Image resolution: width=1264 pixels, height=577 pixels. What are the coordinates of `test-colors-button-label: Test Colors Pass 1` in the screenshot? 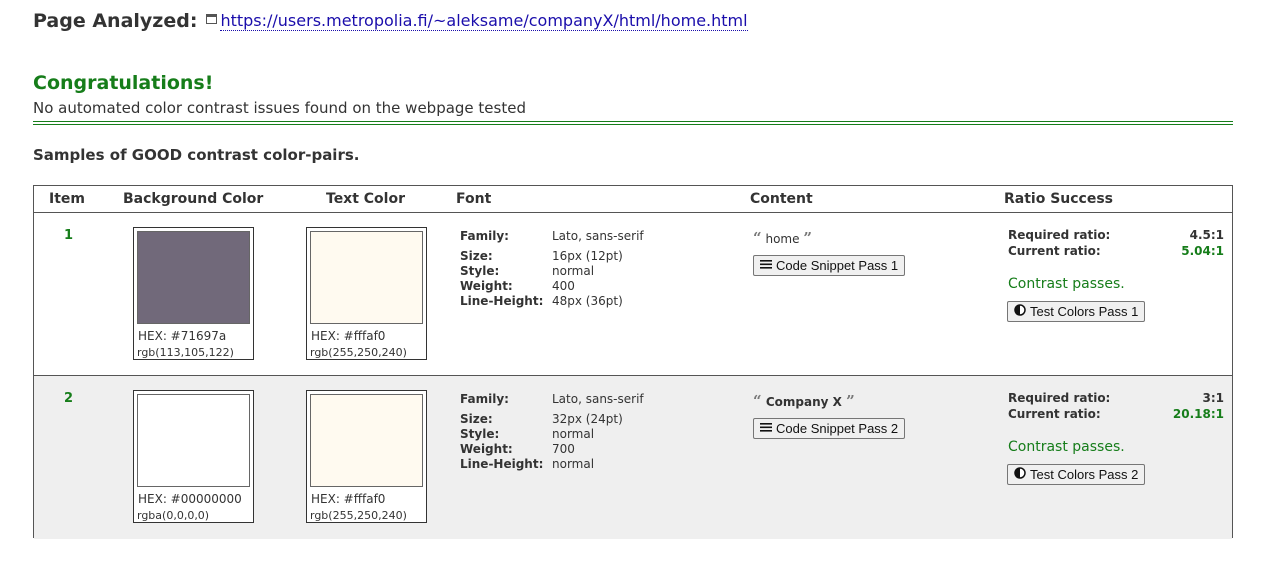 It's located at (1084, 311).